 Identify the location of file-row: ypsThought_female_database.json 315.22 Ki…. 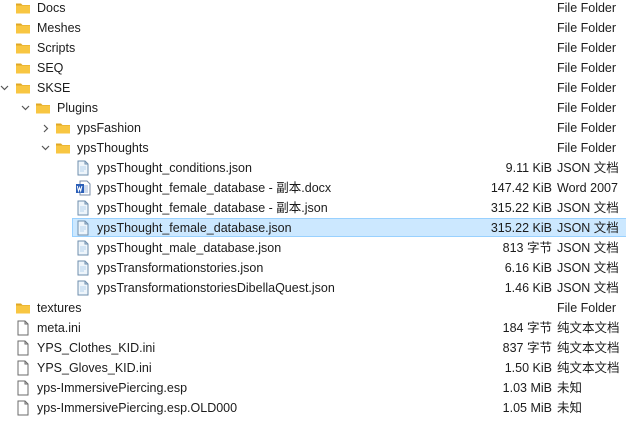
(313, 228).